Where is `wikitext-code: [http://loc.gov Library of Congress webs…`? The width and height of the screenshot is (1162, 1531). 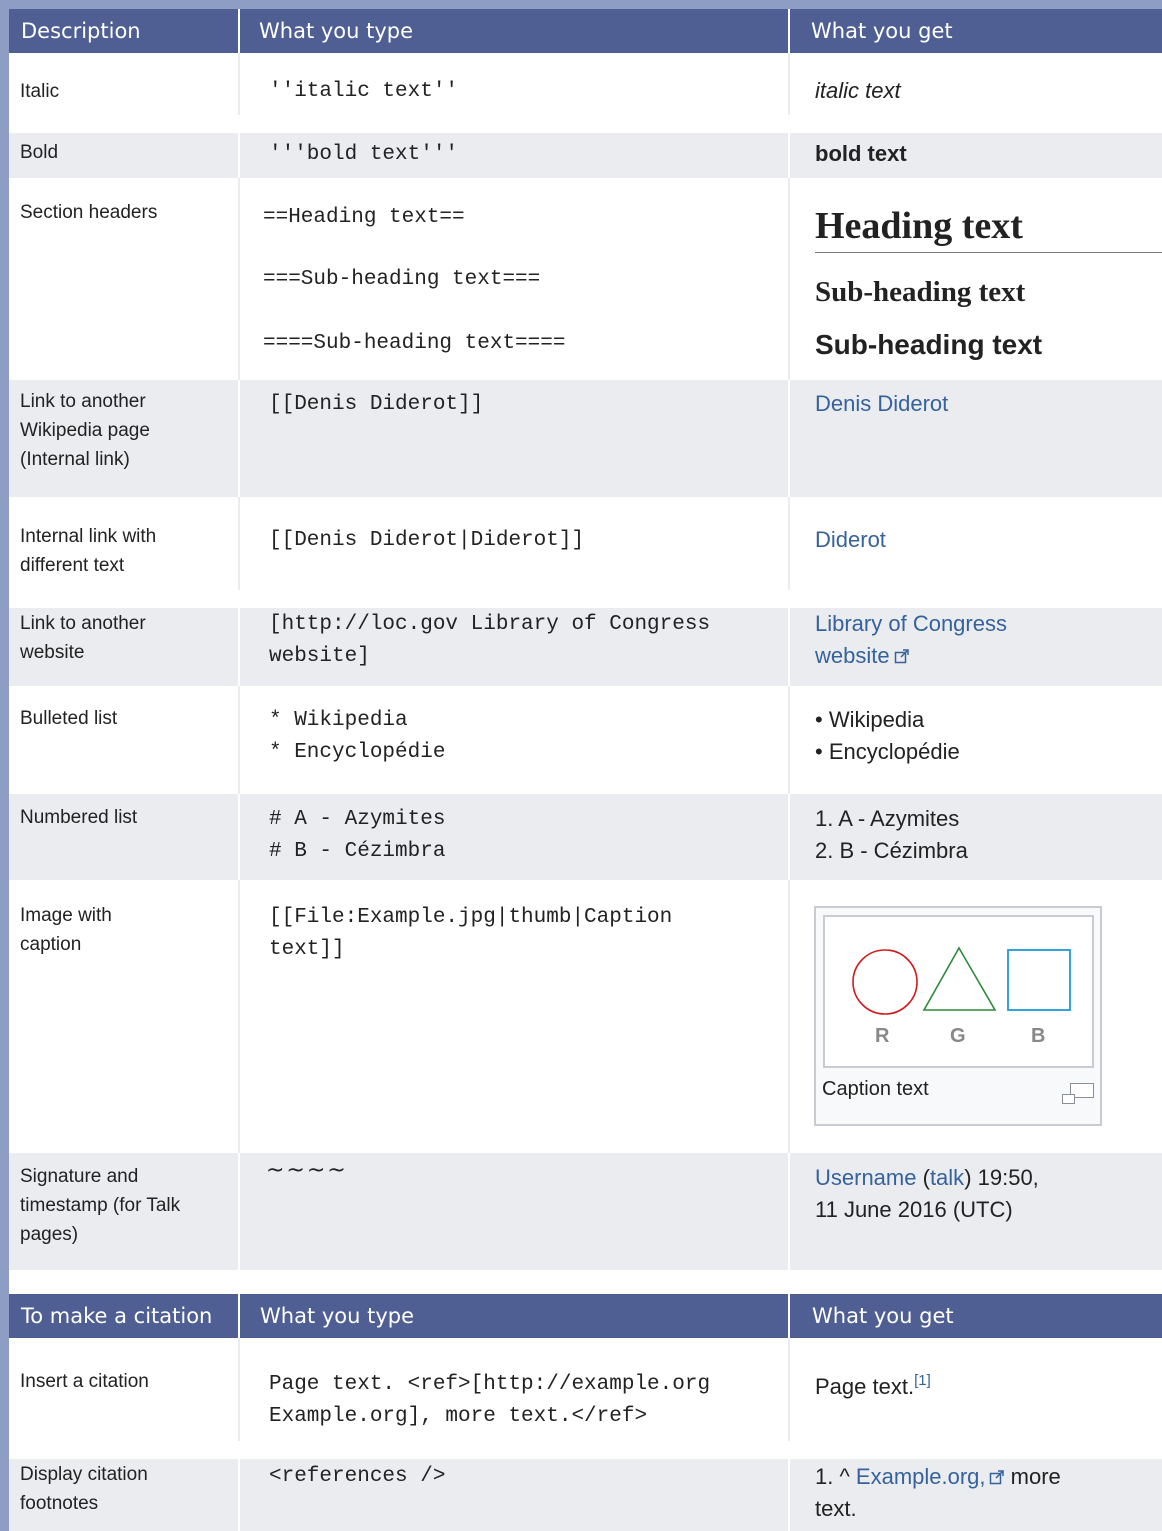 wikitext-code: [http://loc.gov Library of Congress webs… is located at coordinates (490, 640).